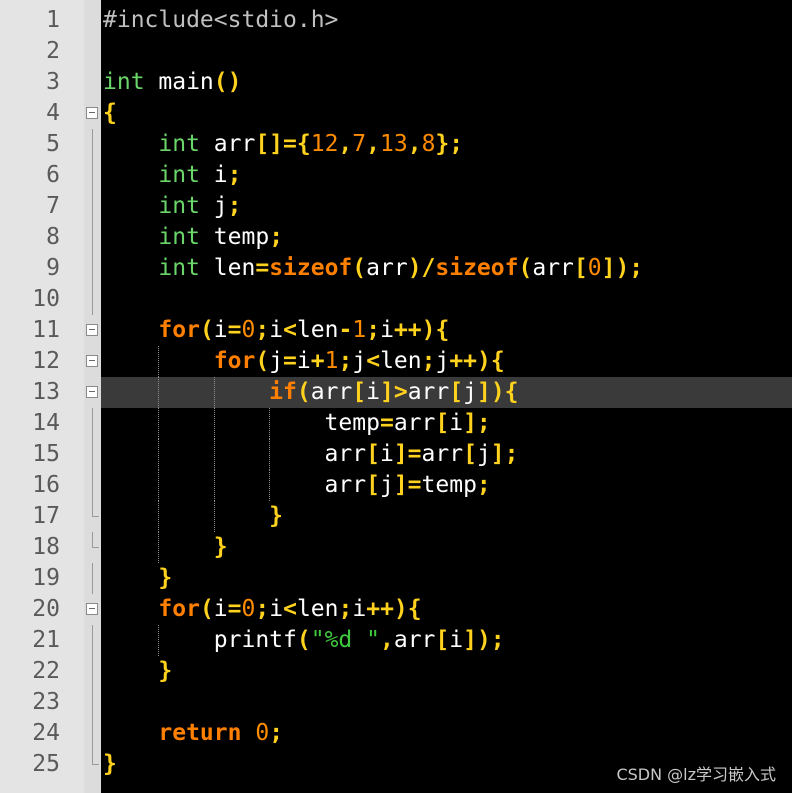 The image size is (792, 793). I want to click on code-line: 14 temp=arr[i];, so click(396, 423).